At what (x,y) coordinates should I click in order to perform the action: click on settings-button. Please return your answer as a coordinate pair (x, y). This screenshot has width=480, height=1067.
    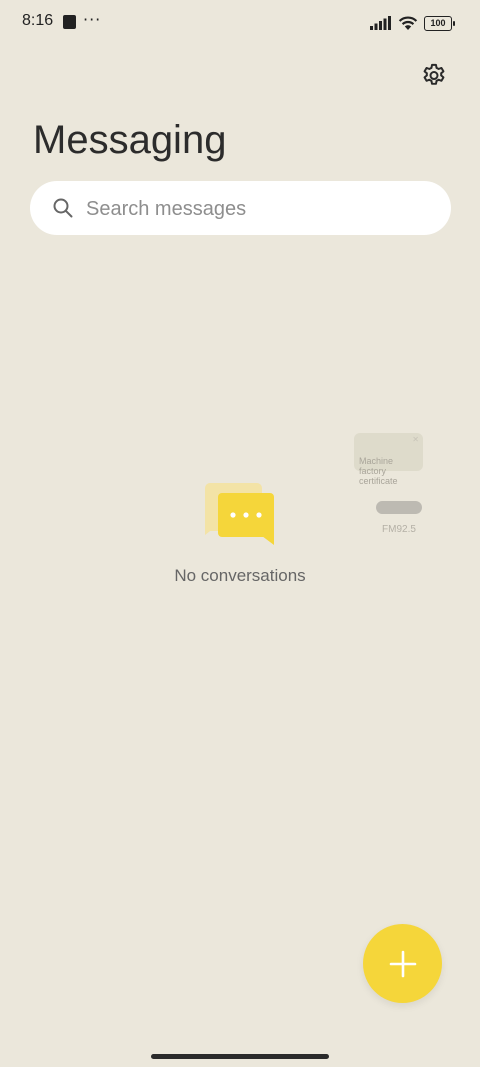
    Looking at the image, I should click on (434, 76).